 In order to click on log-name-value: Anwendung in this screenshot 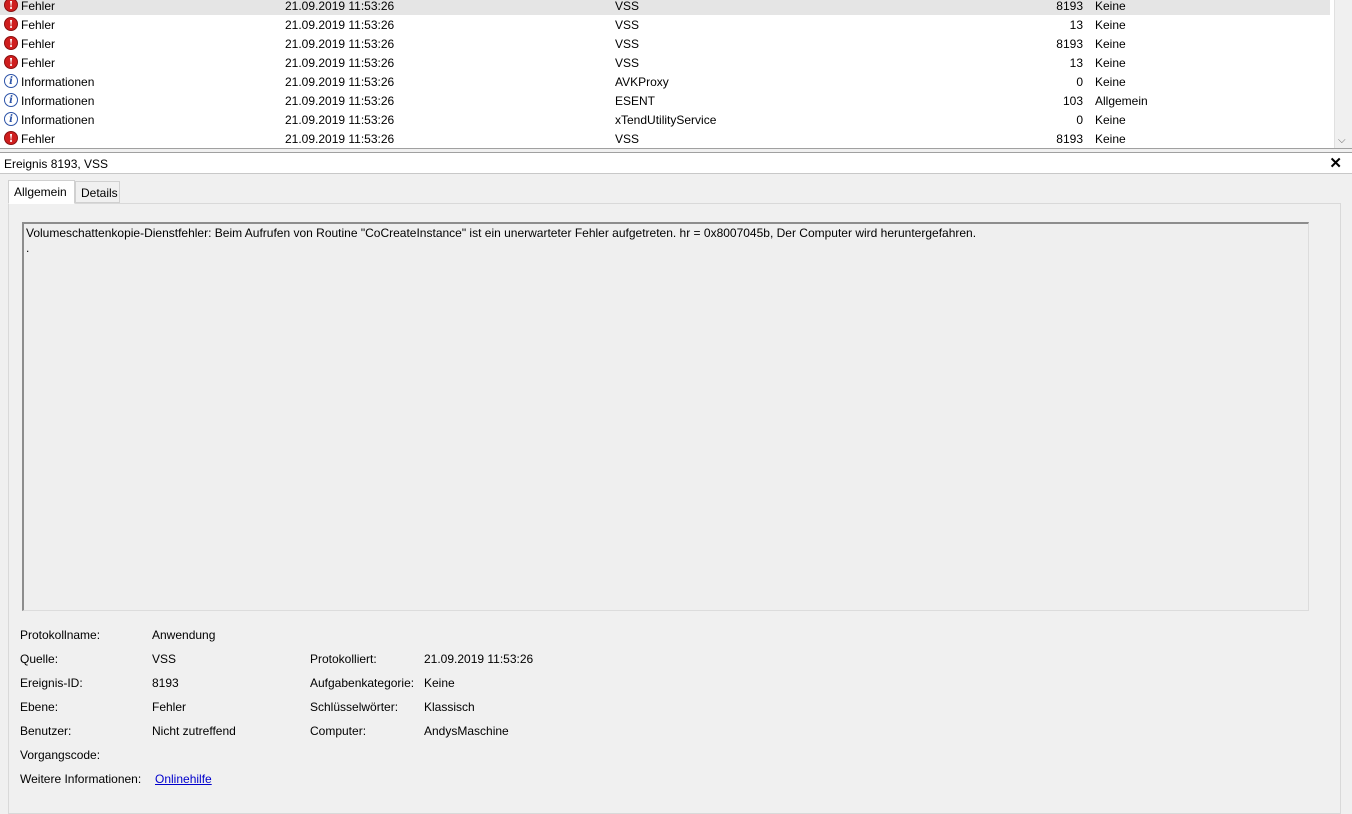, I will do `click(184, 635)`.